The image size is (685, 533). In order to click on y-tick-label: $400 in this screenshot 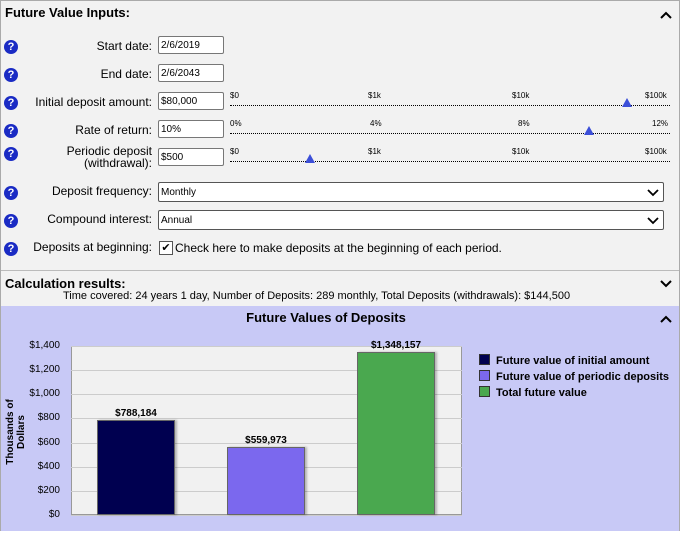, I will do `click(48, 466)`.